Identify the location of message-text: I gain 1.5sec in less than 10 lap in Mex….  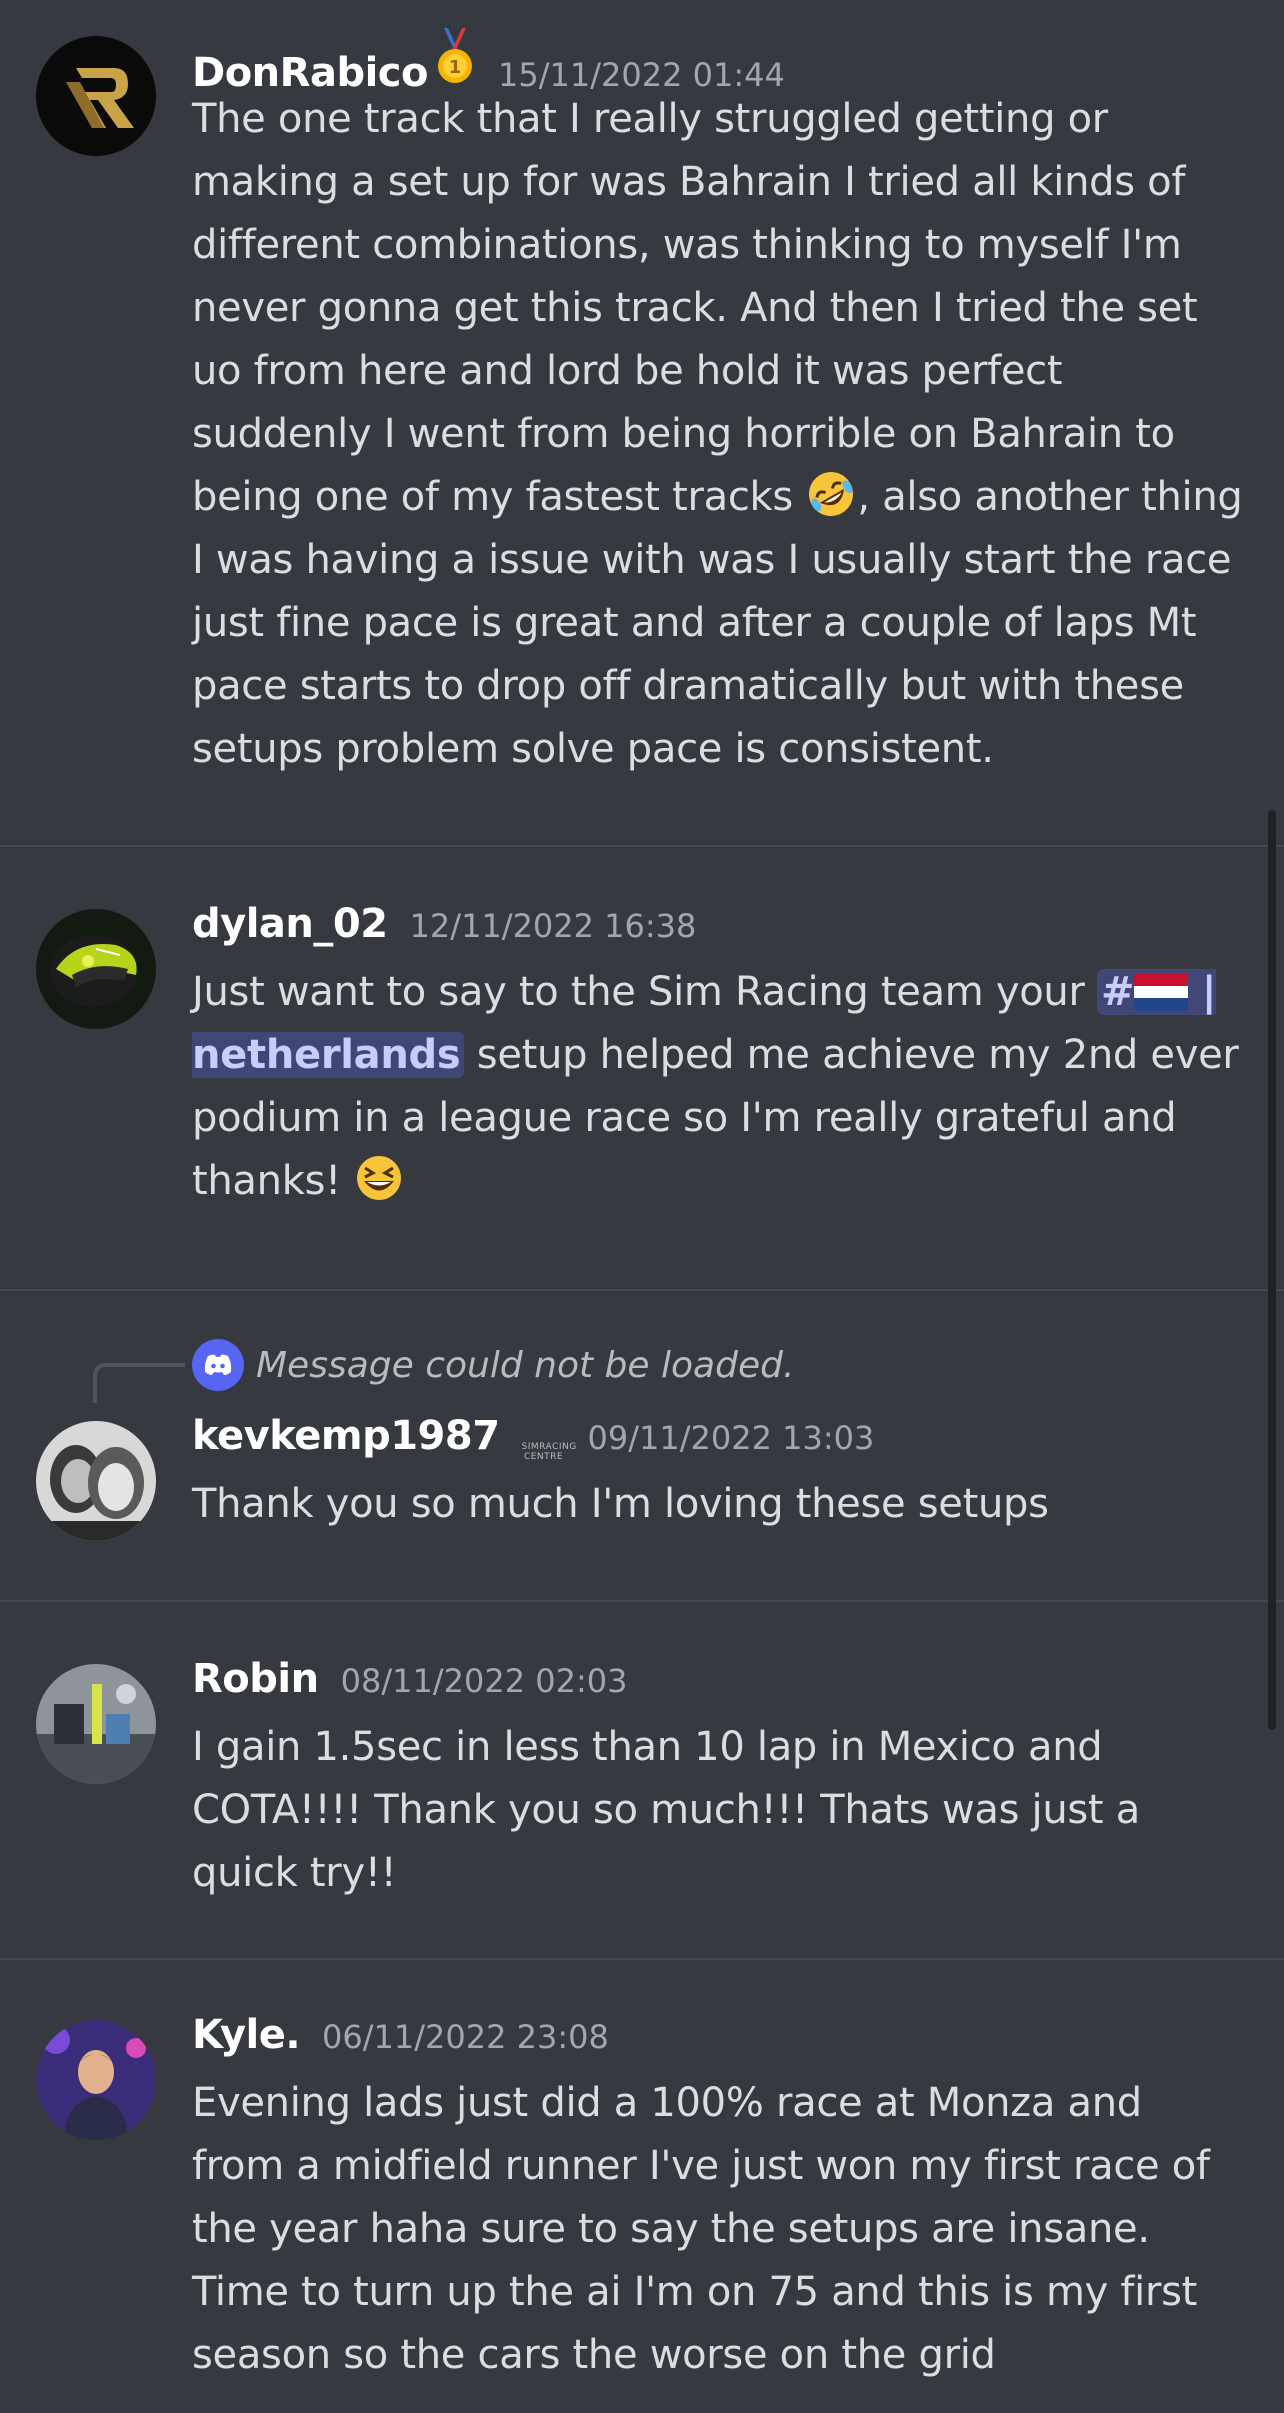
(666, 1810).